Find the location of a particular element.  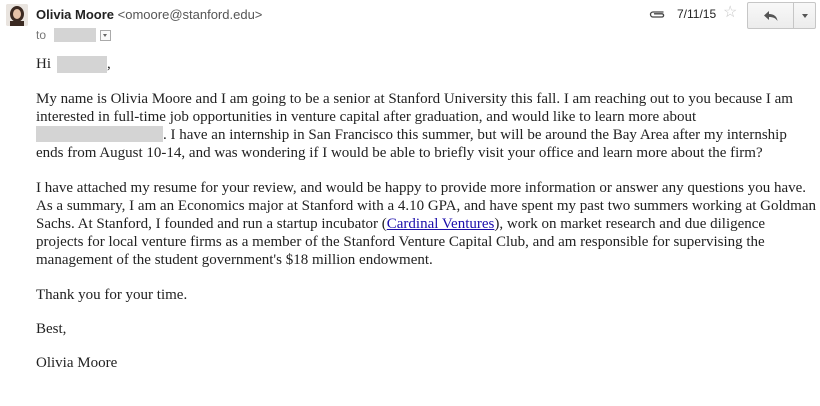

recipient-details-dropdown-icon is located at coordinates (106, 35).